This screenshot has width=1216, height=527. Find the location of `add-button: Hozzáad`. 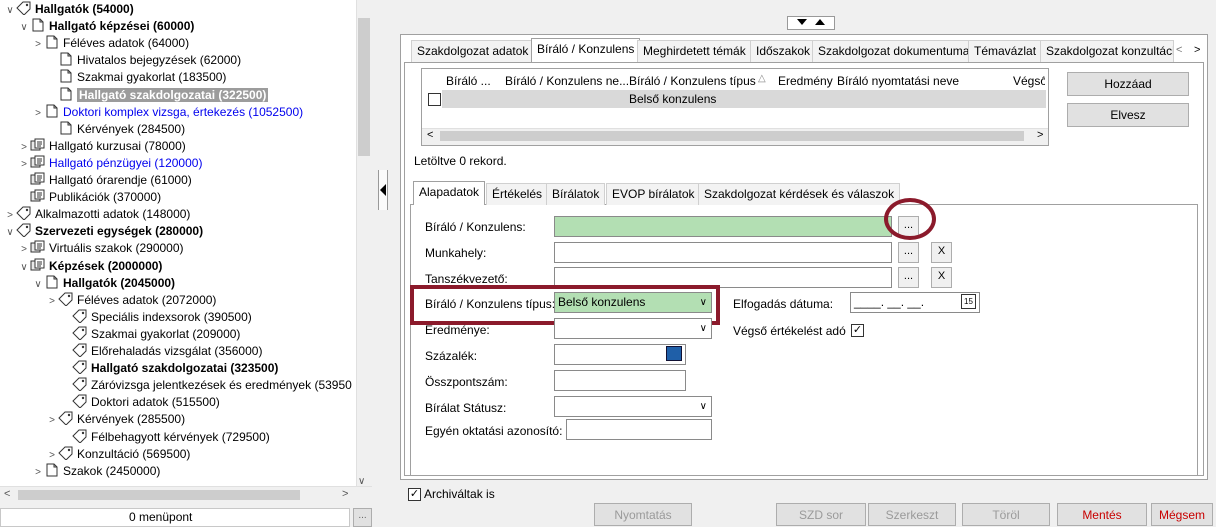

add-button: Hozzáad is located at coordinates (1128, 84).